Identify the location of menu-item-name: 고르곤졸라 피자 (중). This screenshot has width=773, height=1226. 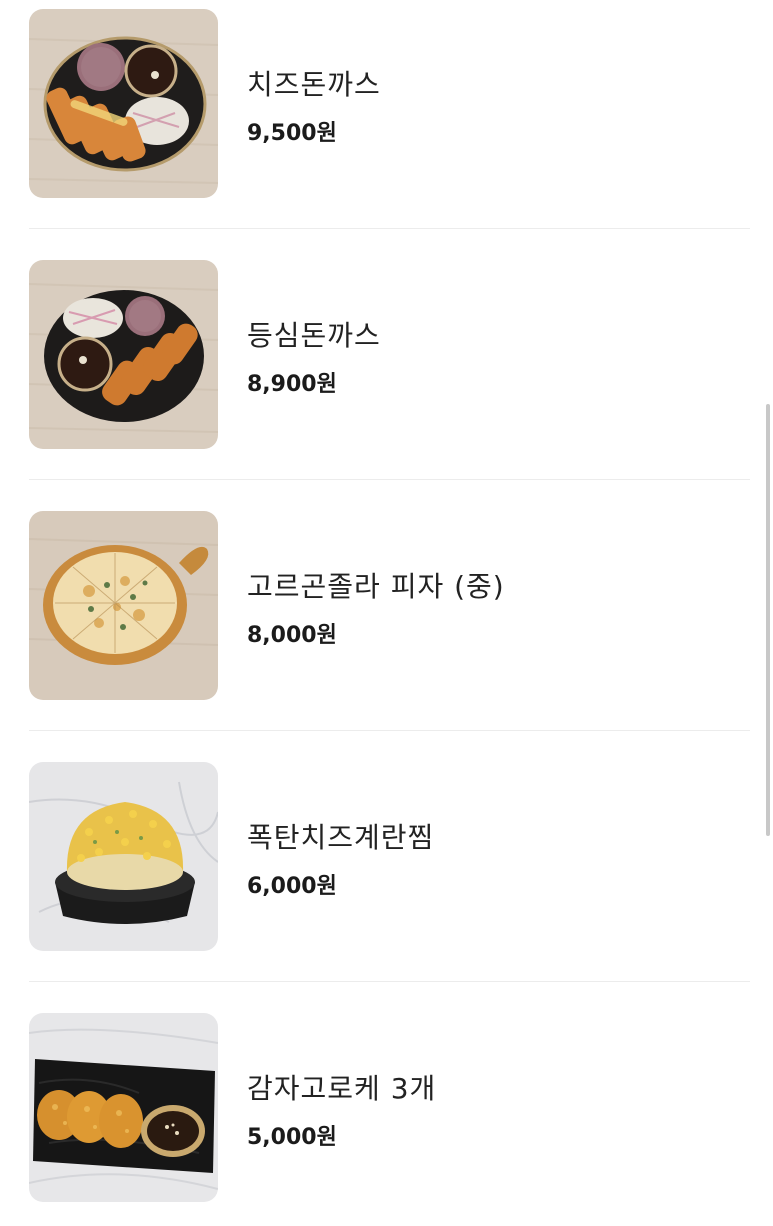
(376, 586).